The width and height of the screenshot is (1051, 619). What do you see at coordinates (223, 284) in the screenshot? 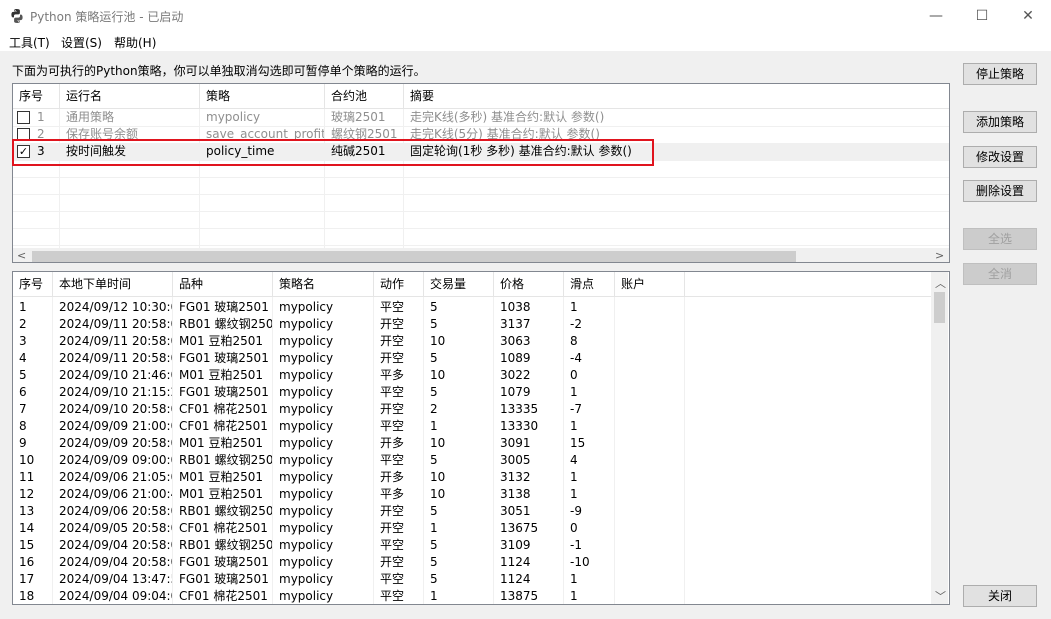
I see `column-header-product: 品种` at bounding box center [223, 284].